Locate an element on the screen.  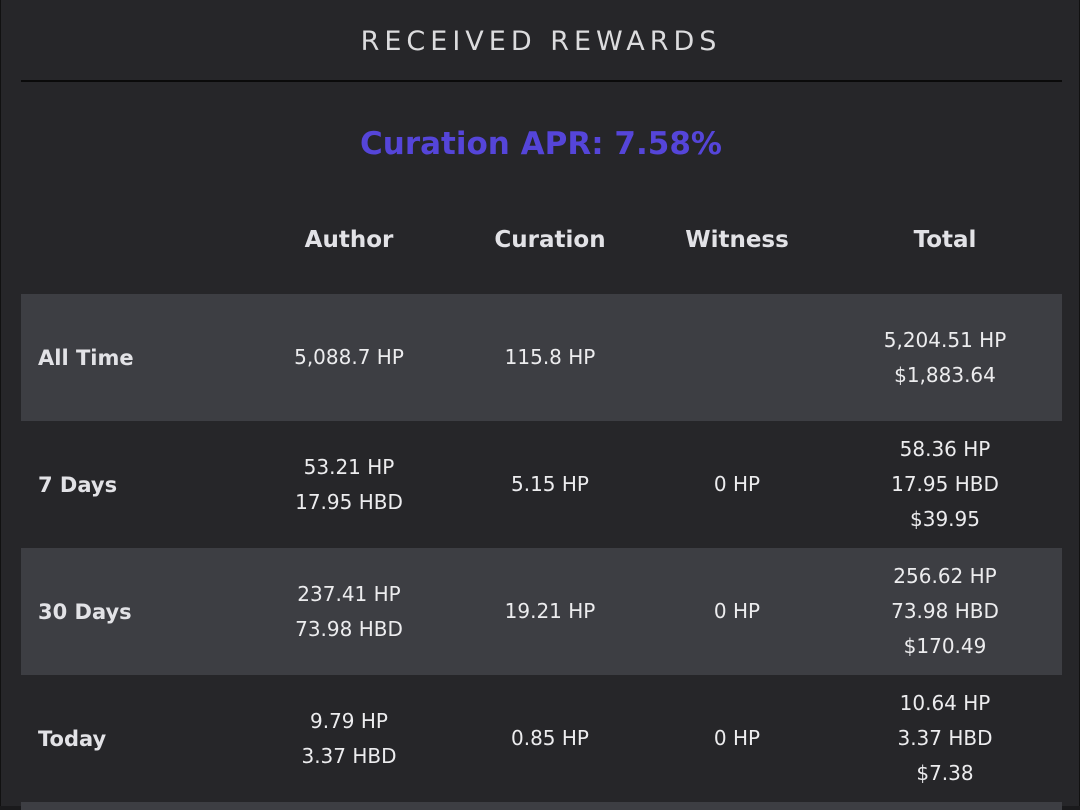
curation-value: 115.8 HP is located at coordinates (550, 357).